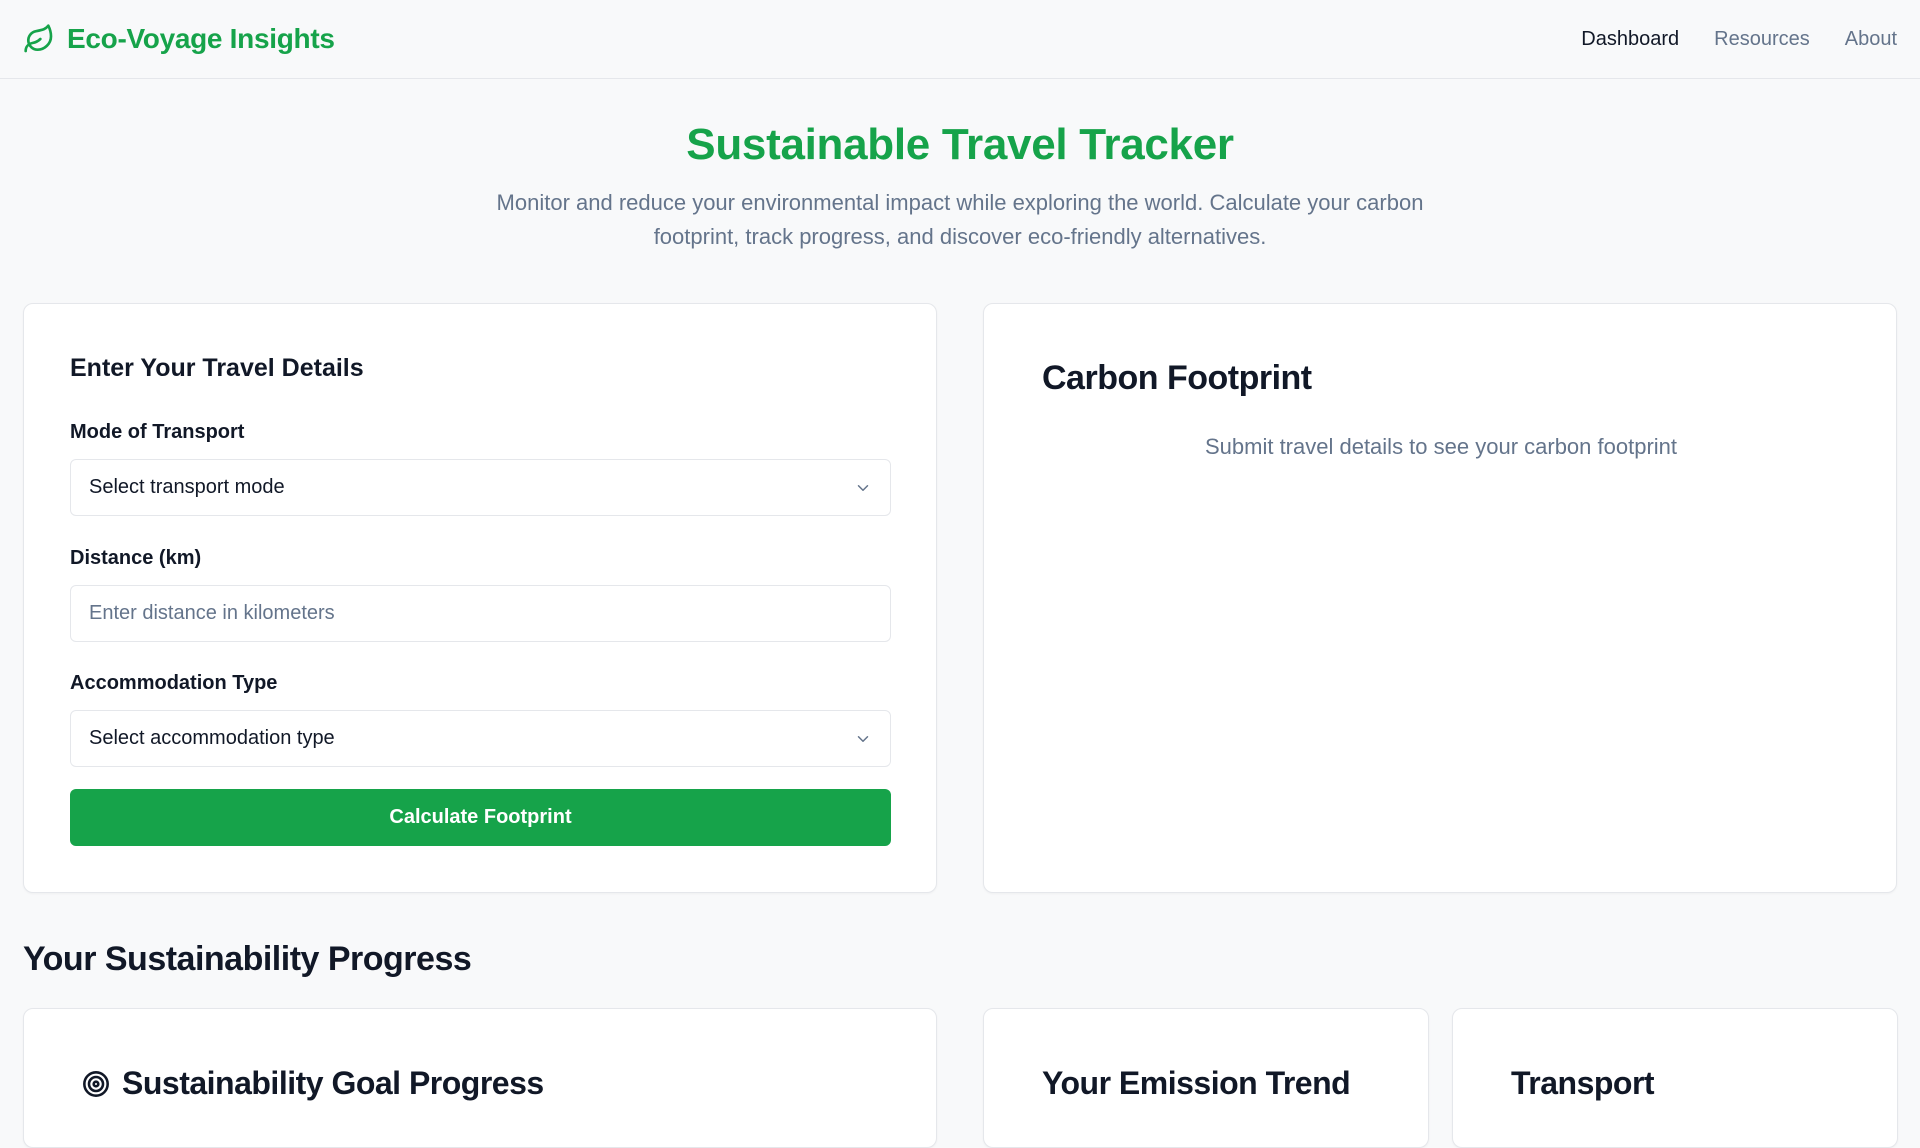 This screenshot has width=1920, height=1148. I want to click on nav-about: About, so click(1871, 39).